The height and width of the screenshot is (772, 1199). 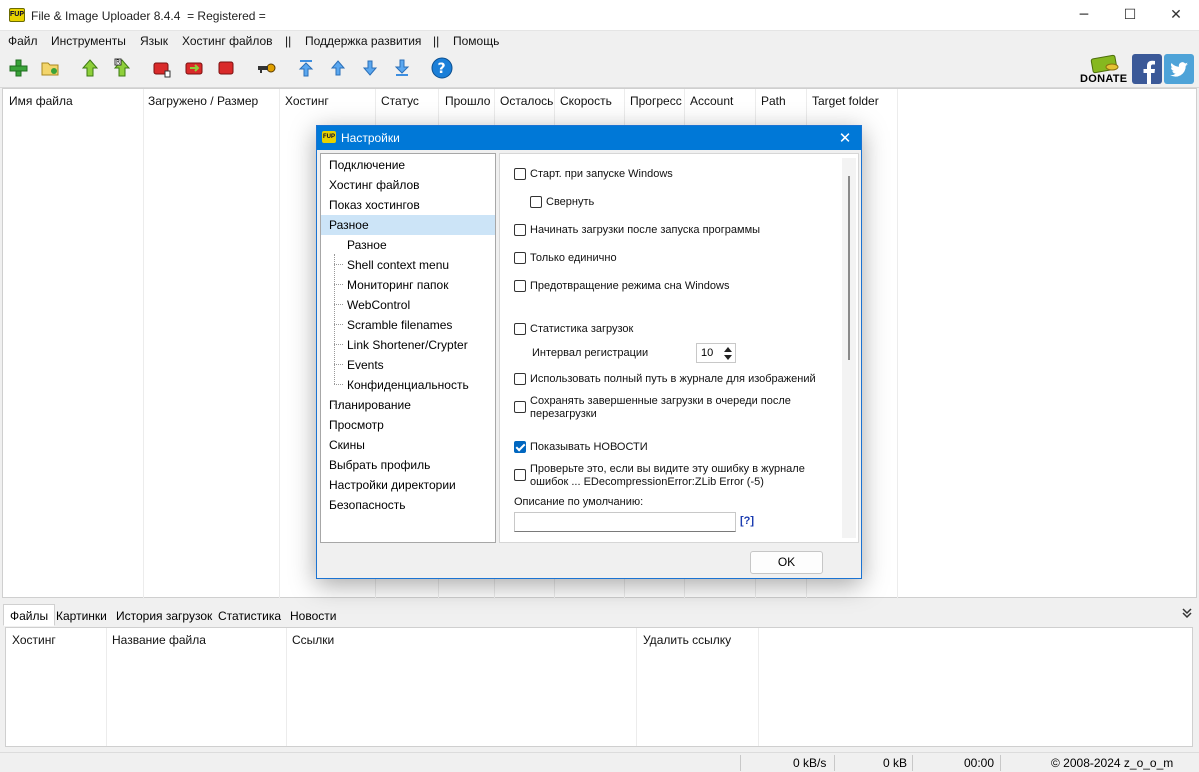 What do you see at coordinates (520, 329) in the screenshot?
I see `upload-stats-checkbox` at bounding box center [520, 329].